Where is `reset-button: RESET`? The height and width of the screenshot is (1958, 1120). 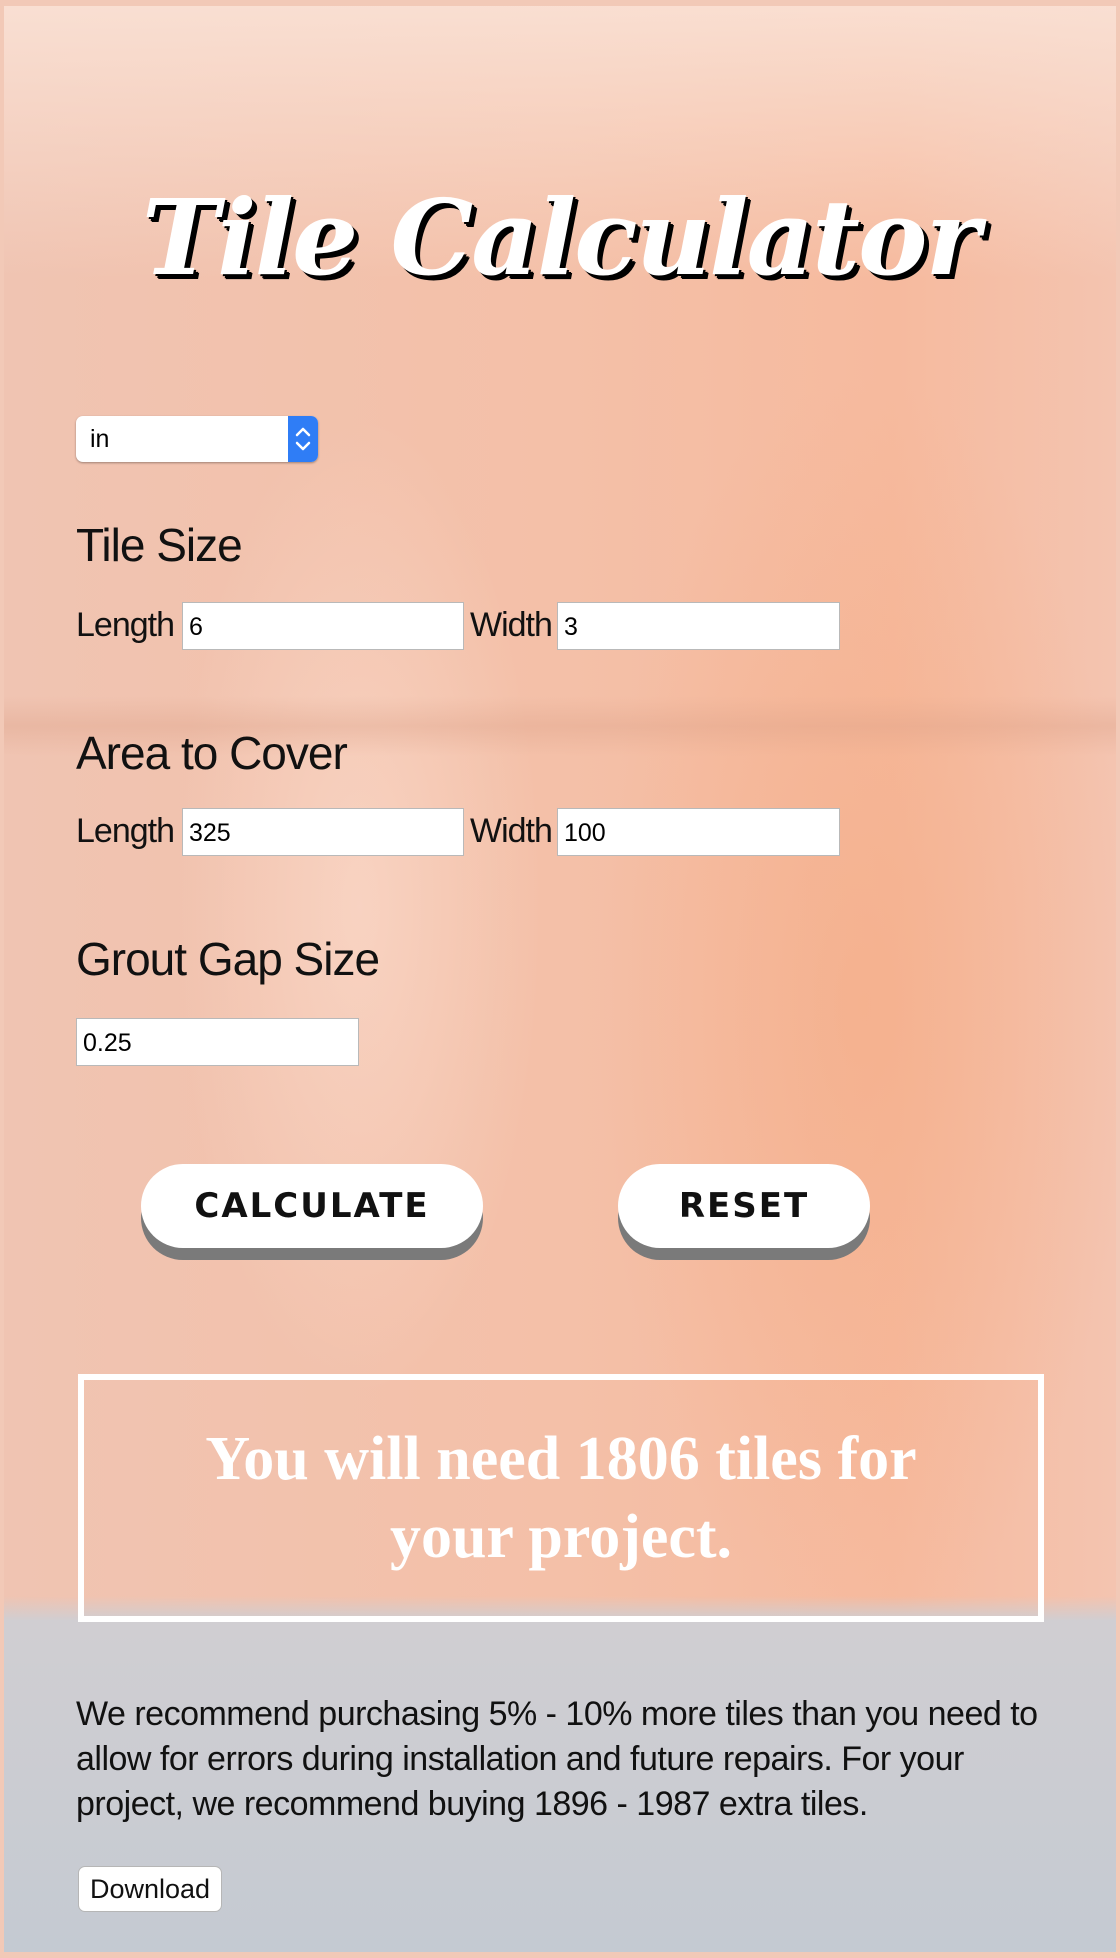
reset-button: RESET is located at coordinates (744, 1206).